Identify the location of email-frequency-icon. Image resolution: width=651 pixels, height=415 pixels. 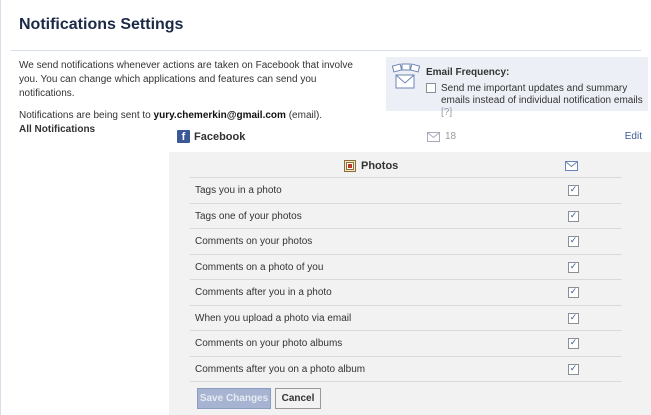
(406, 76).